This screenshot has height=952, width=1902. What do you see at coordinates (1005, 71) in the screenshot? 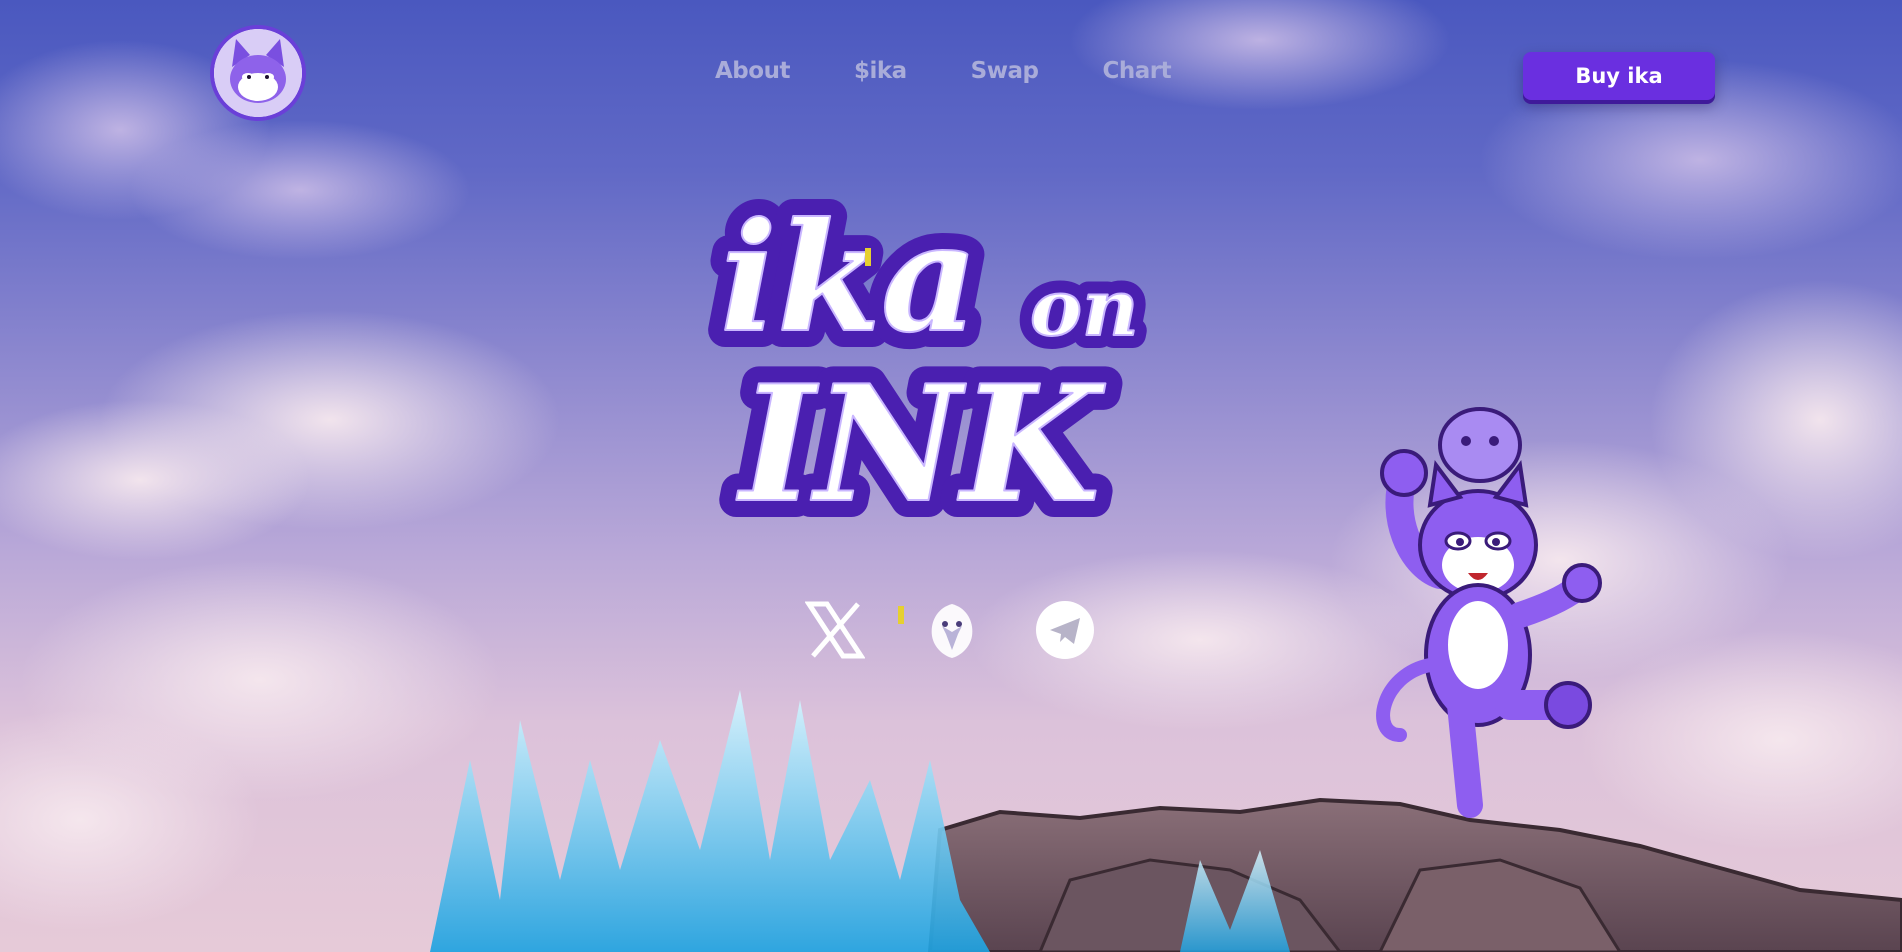
I see `nav-link-swap: Swap` at bounding box center [1005, 71].